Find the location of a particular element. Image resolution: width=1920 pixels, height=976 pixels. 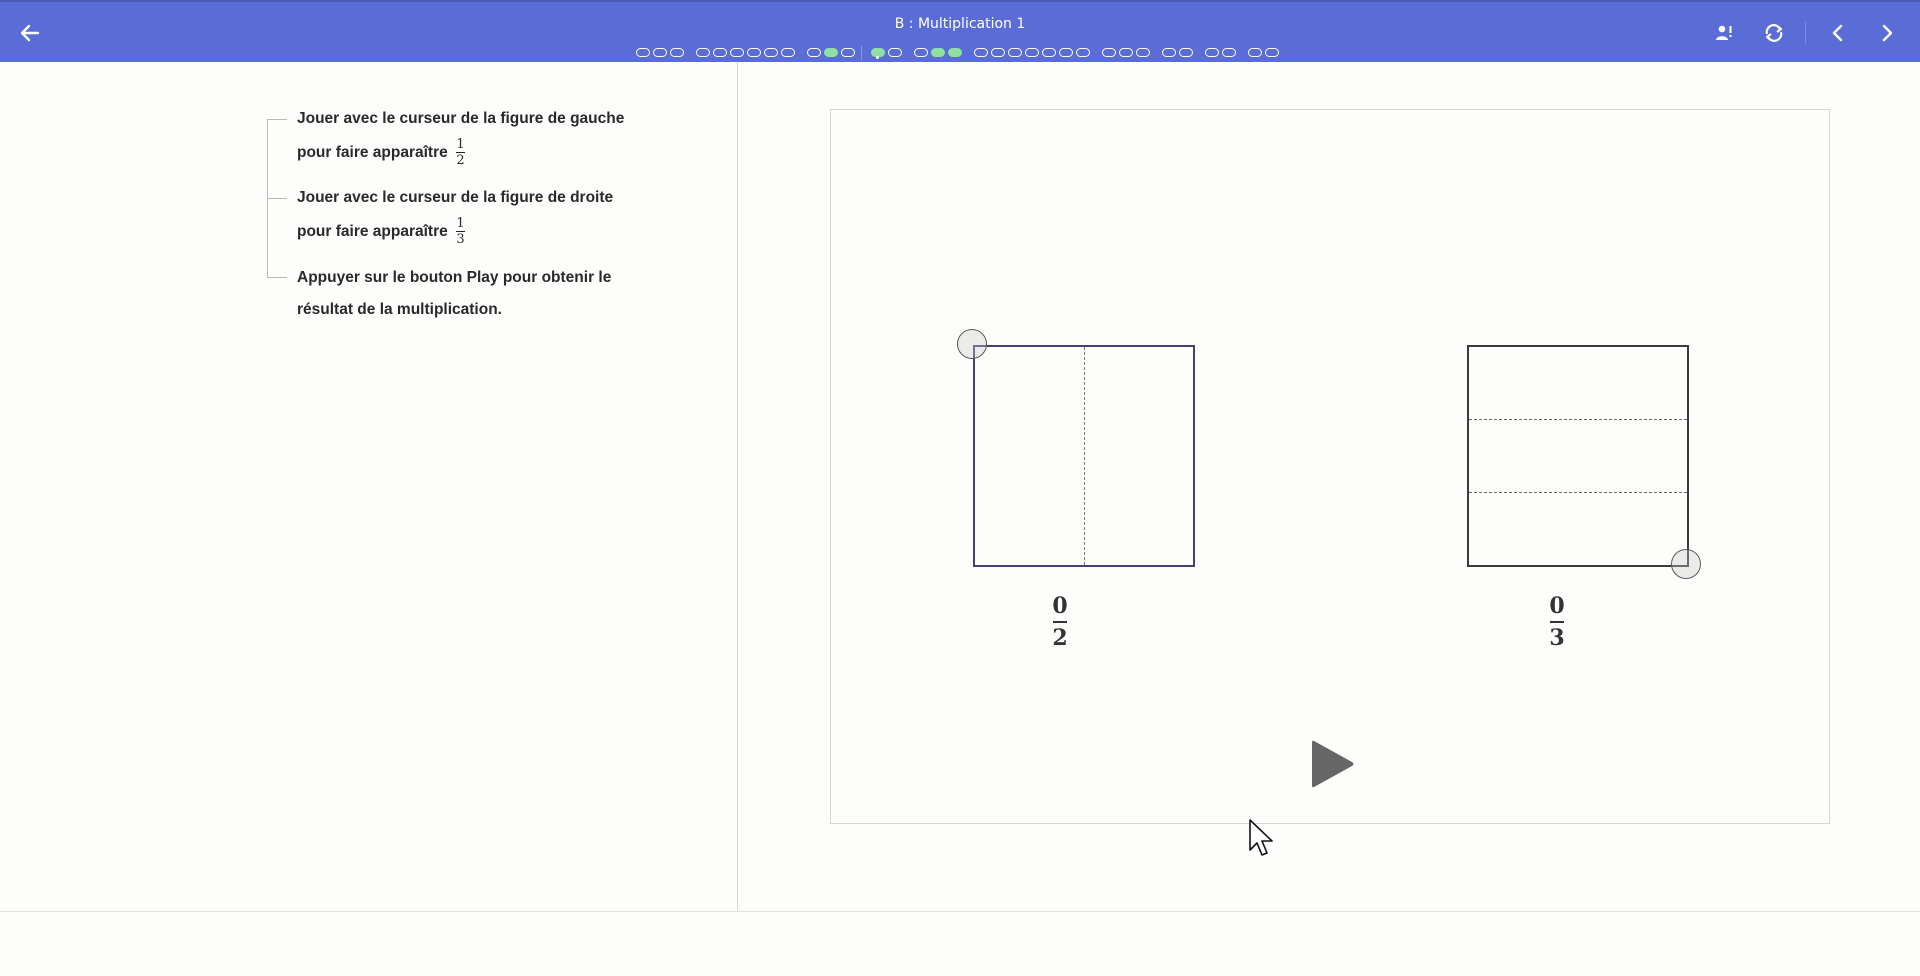

instruction-step-1-fraction: 1 2 is located at coordinates (461, 153).